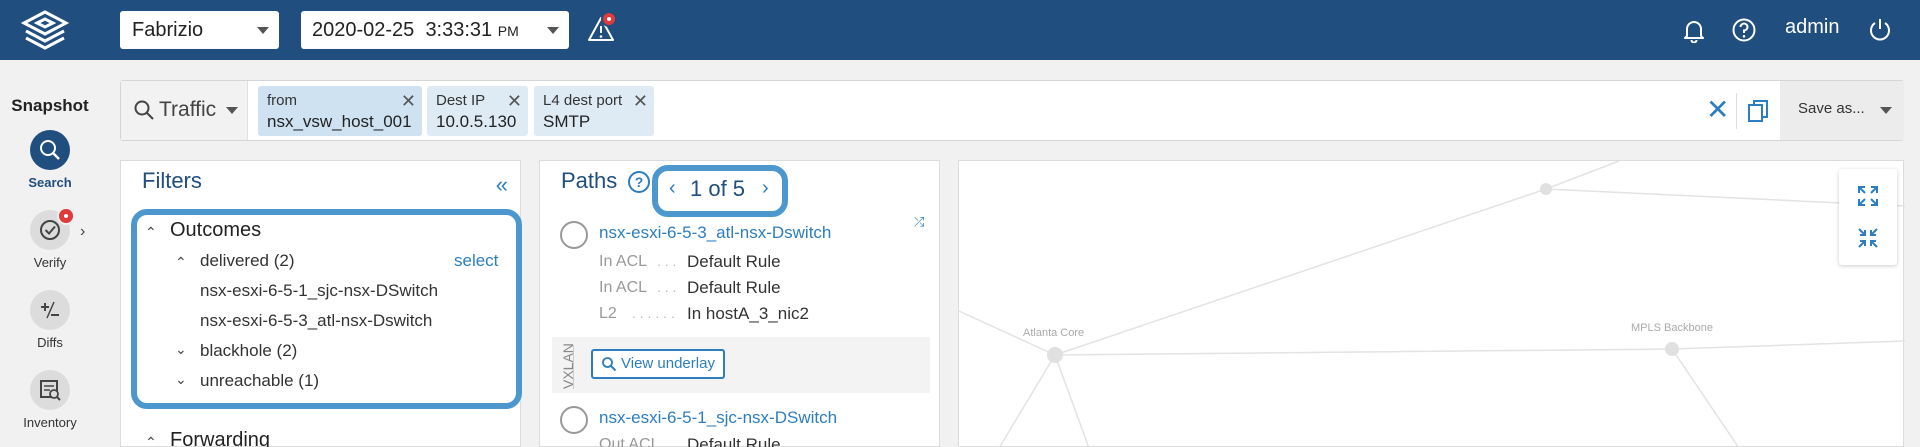  I want to click on top-bar: Fabrizio 2020-02-25 3:33:31 PM admin, so click(960, 30).